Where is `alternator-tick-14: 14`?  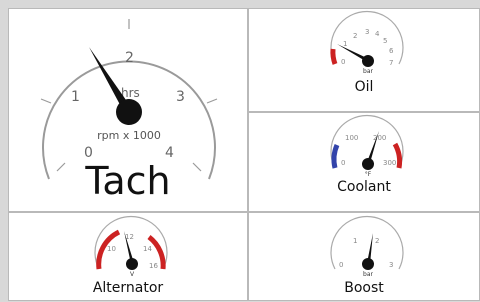
alternator-tick-14: 14 is located at coordinates (147, 249).